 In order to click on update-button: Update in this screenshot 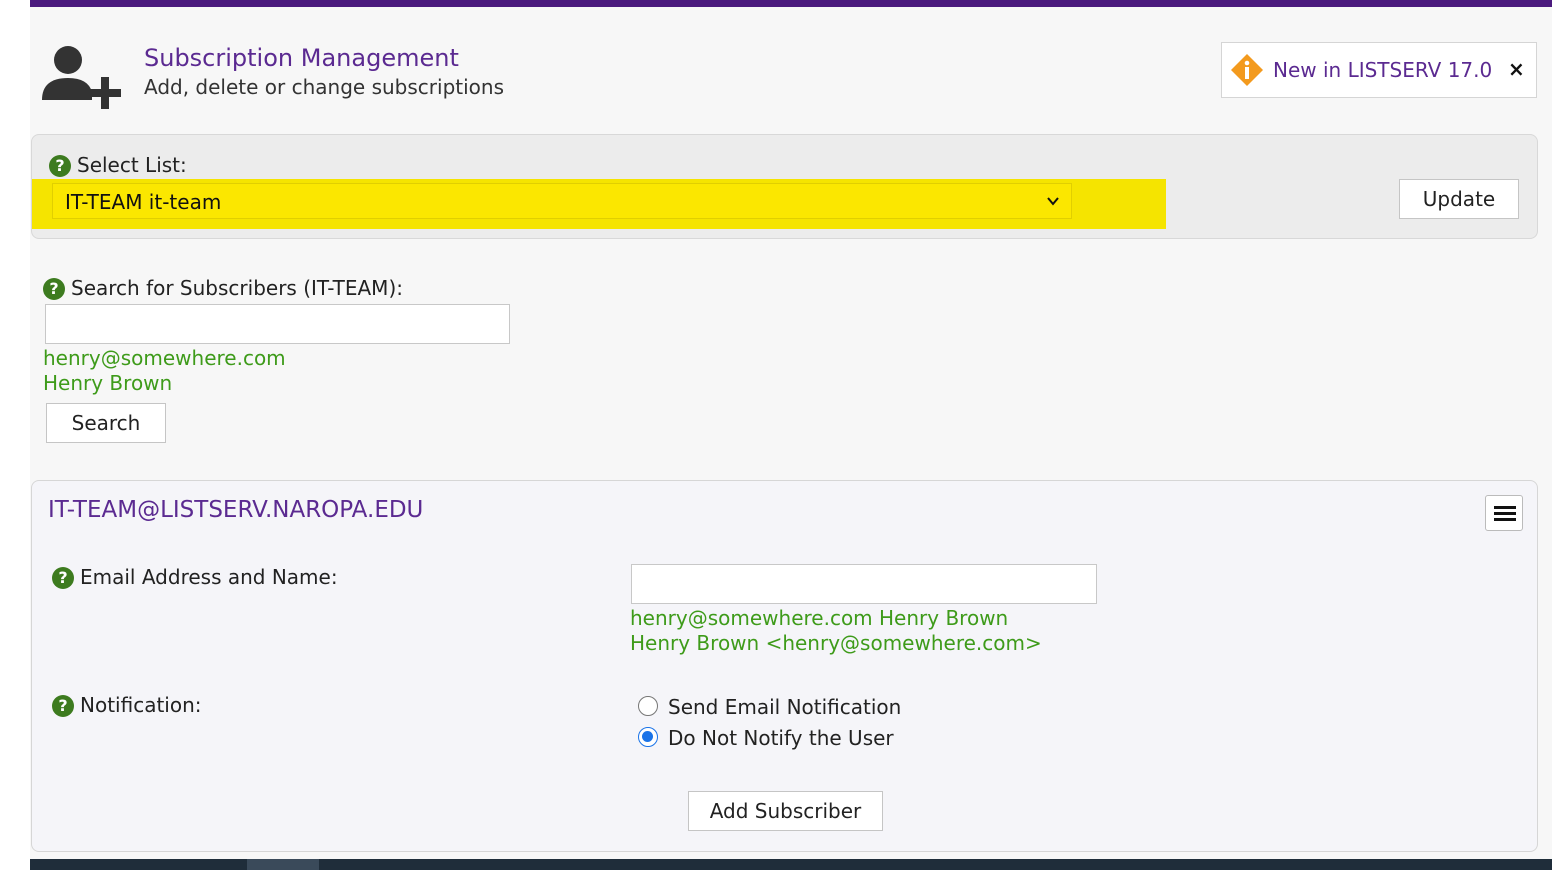, I will do `click(1459, 199)`.